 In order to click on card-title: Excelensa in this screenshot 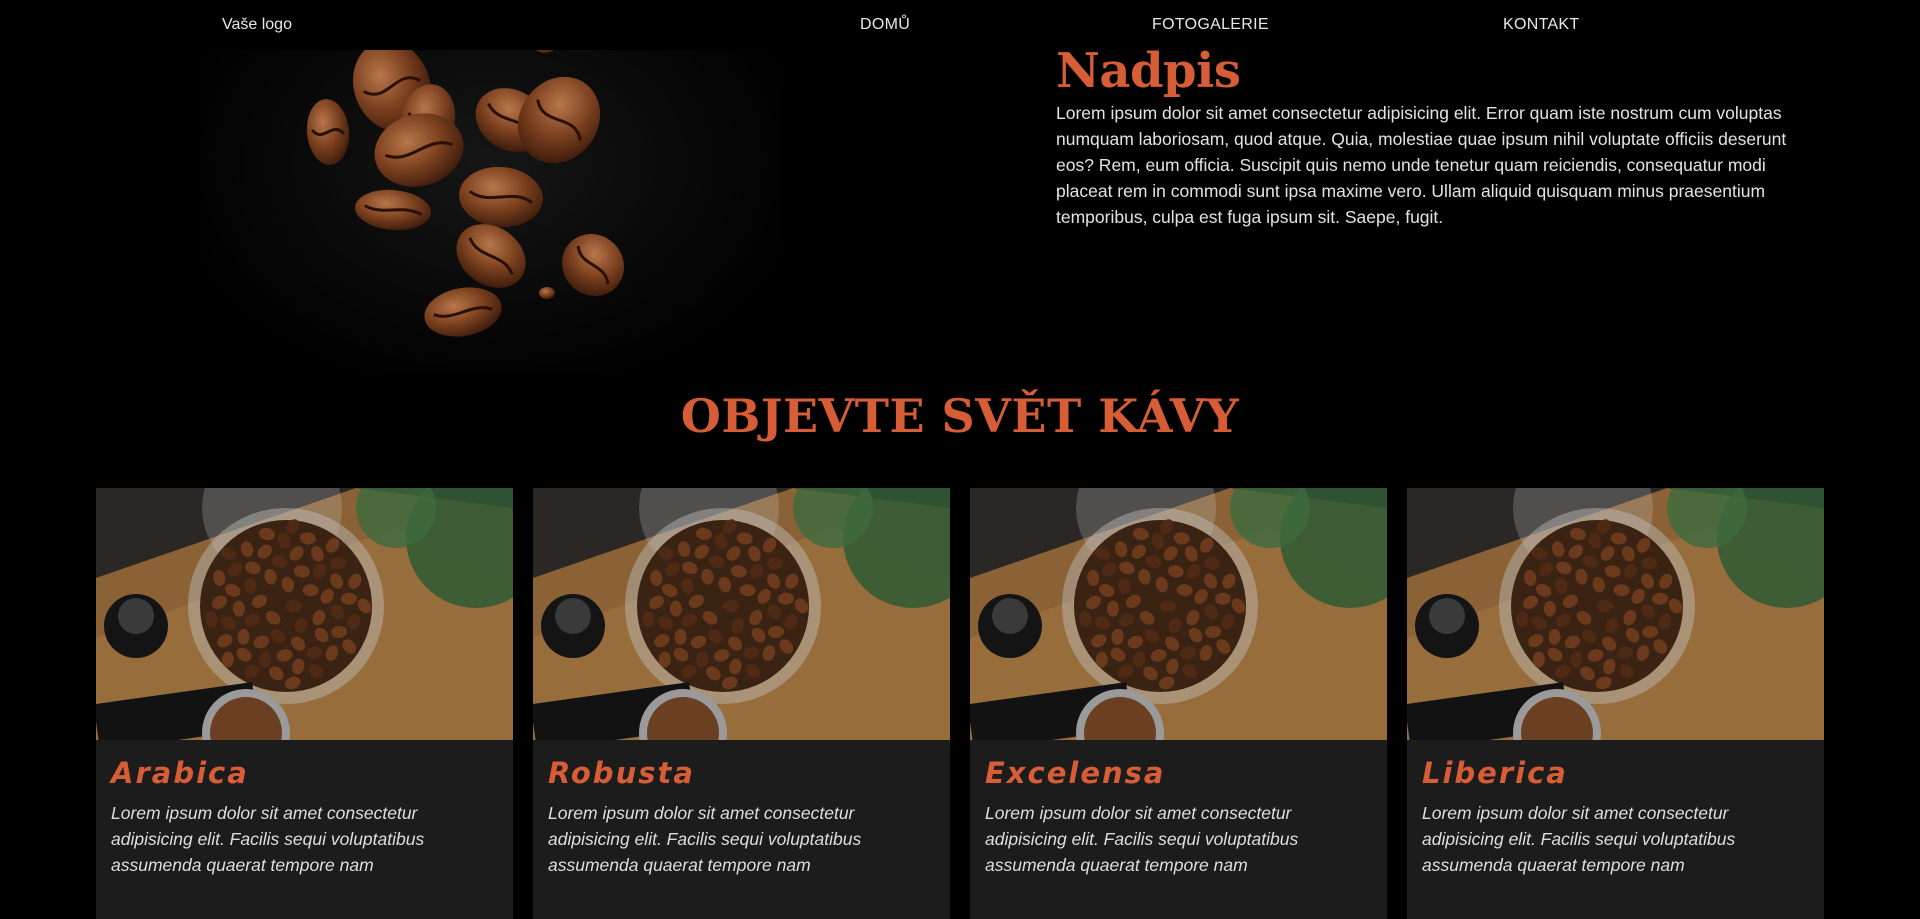, I will do `click(1075, 773)`.